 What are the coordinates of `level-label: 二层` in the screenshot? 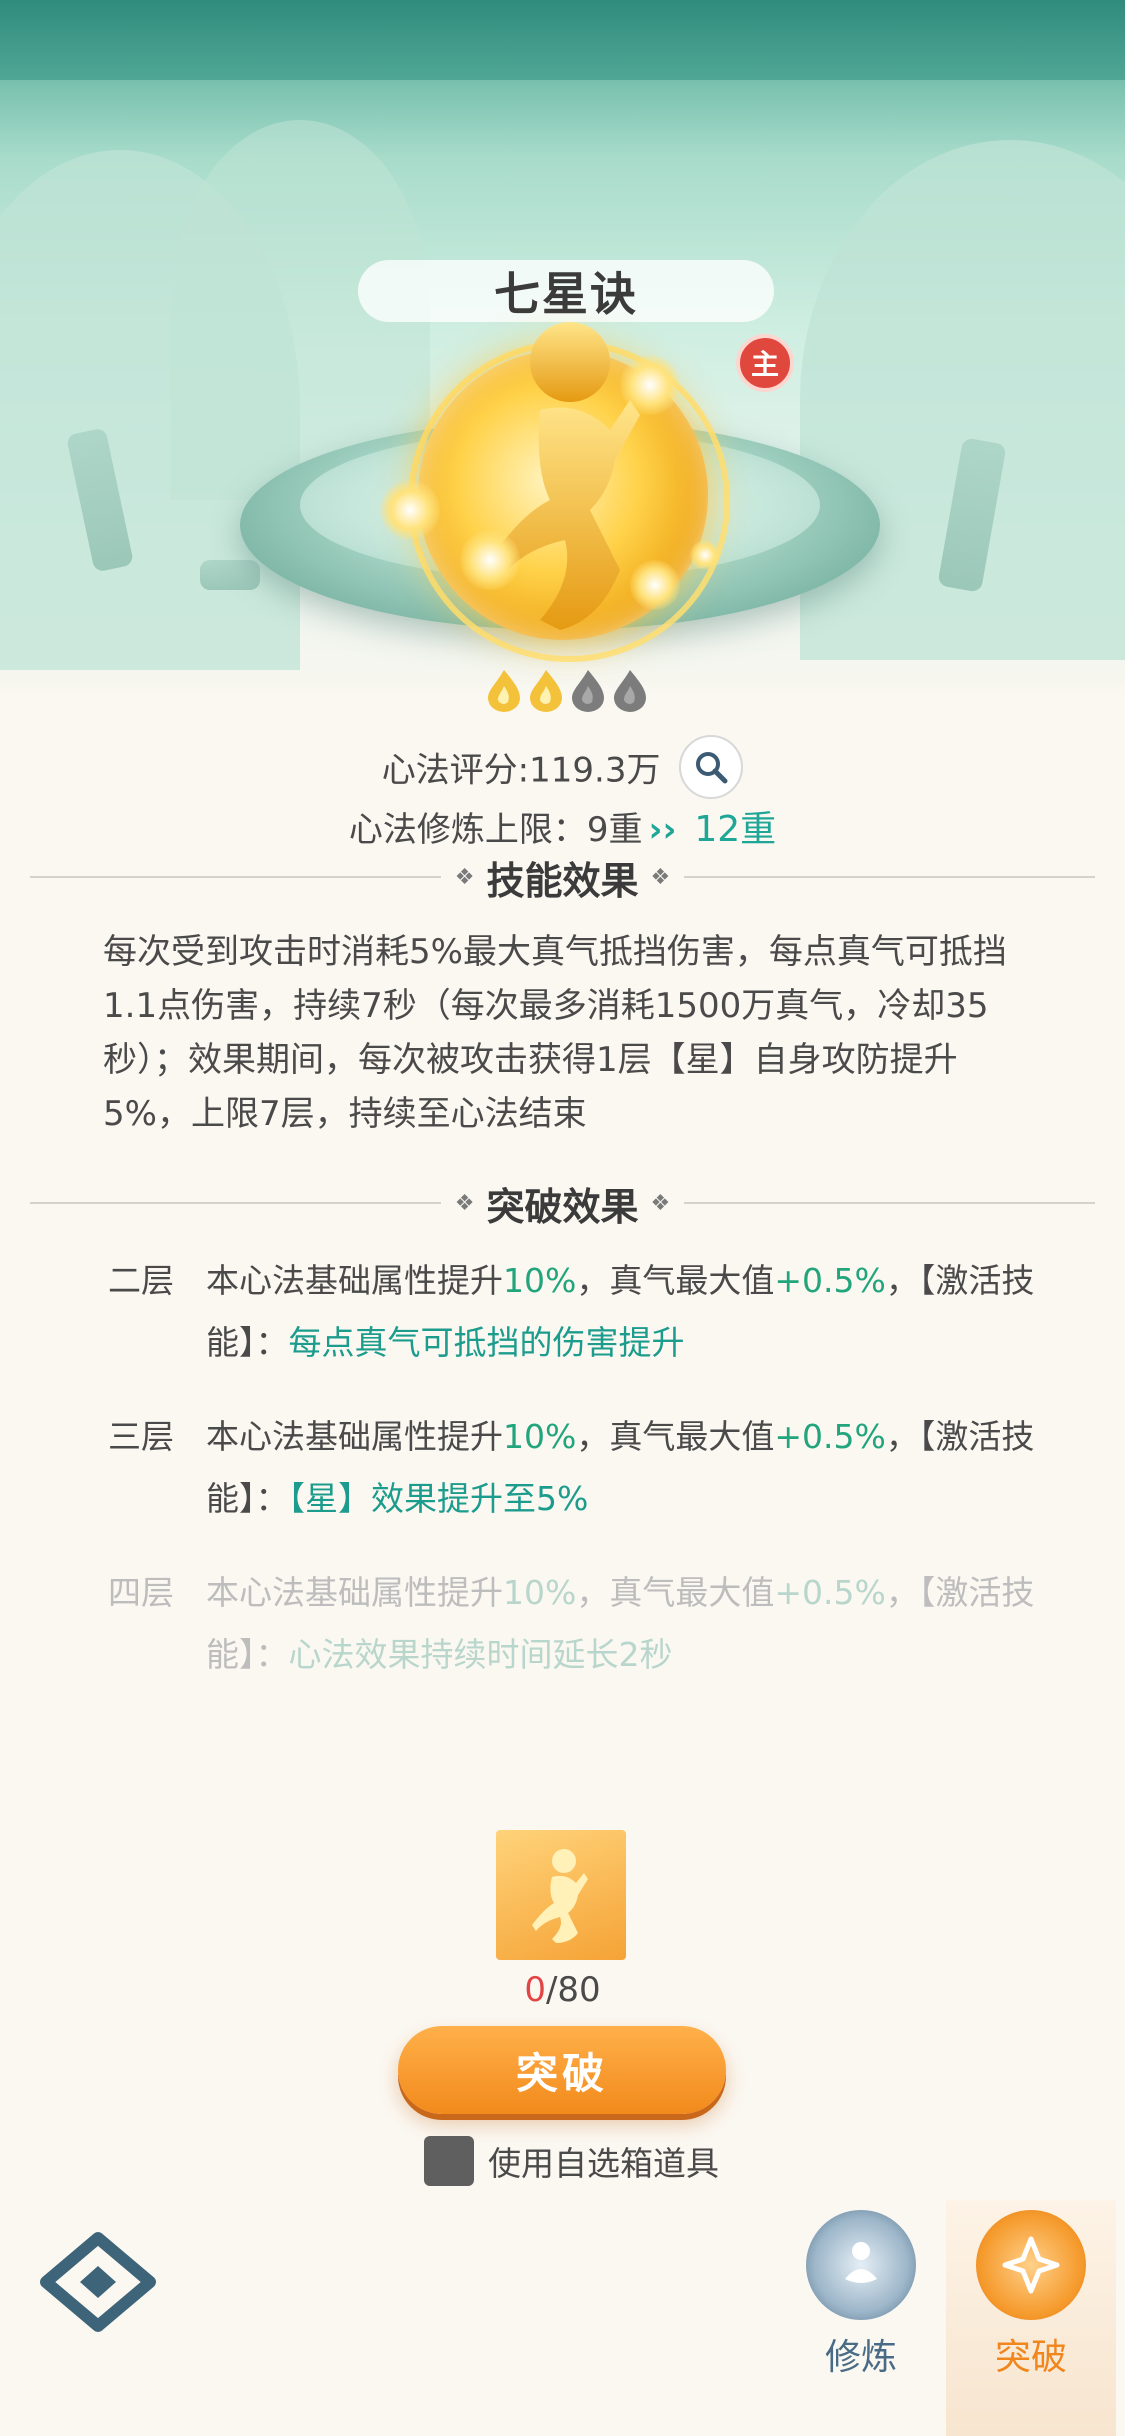 It's located at (141, 1280).